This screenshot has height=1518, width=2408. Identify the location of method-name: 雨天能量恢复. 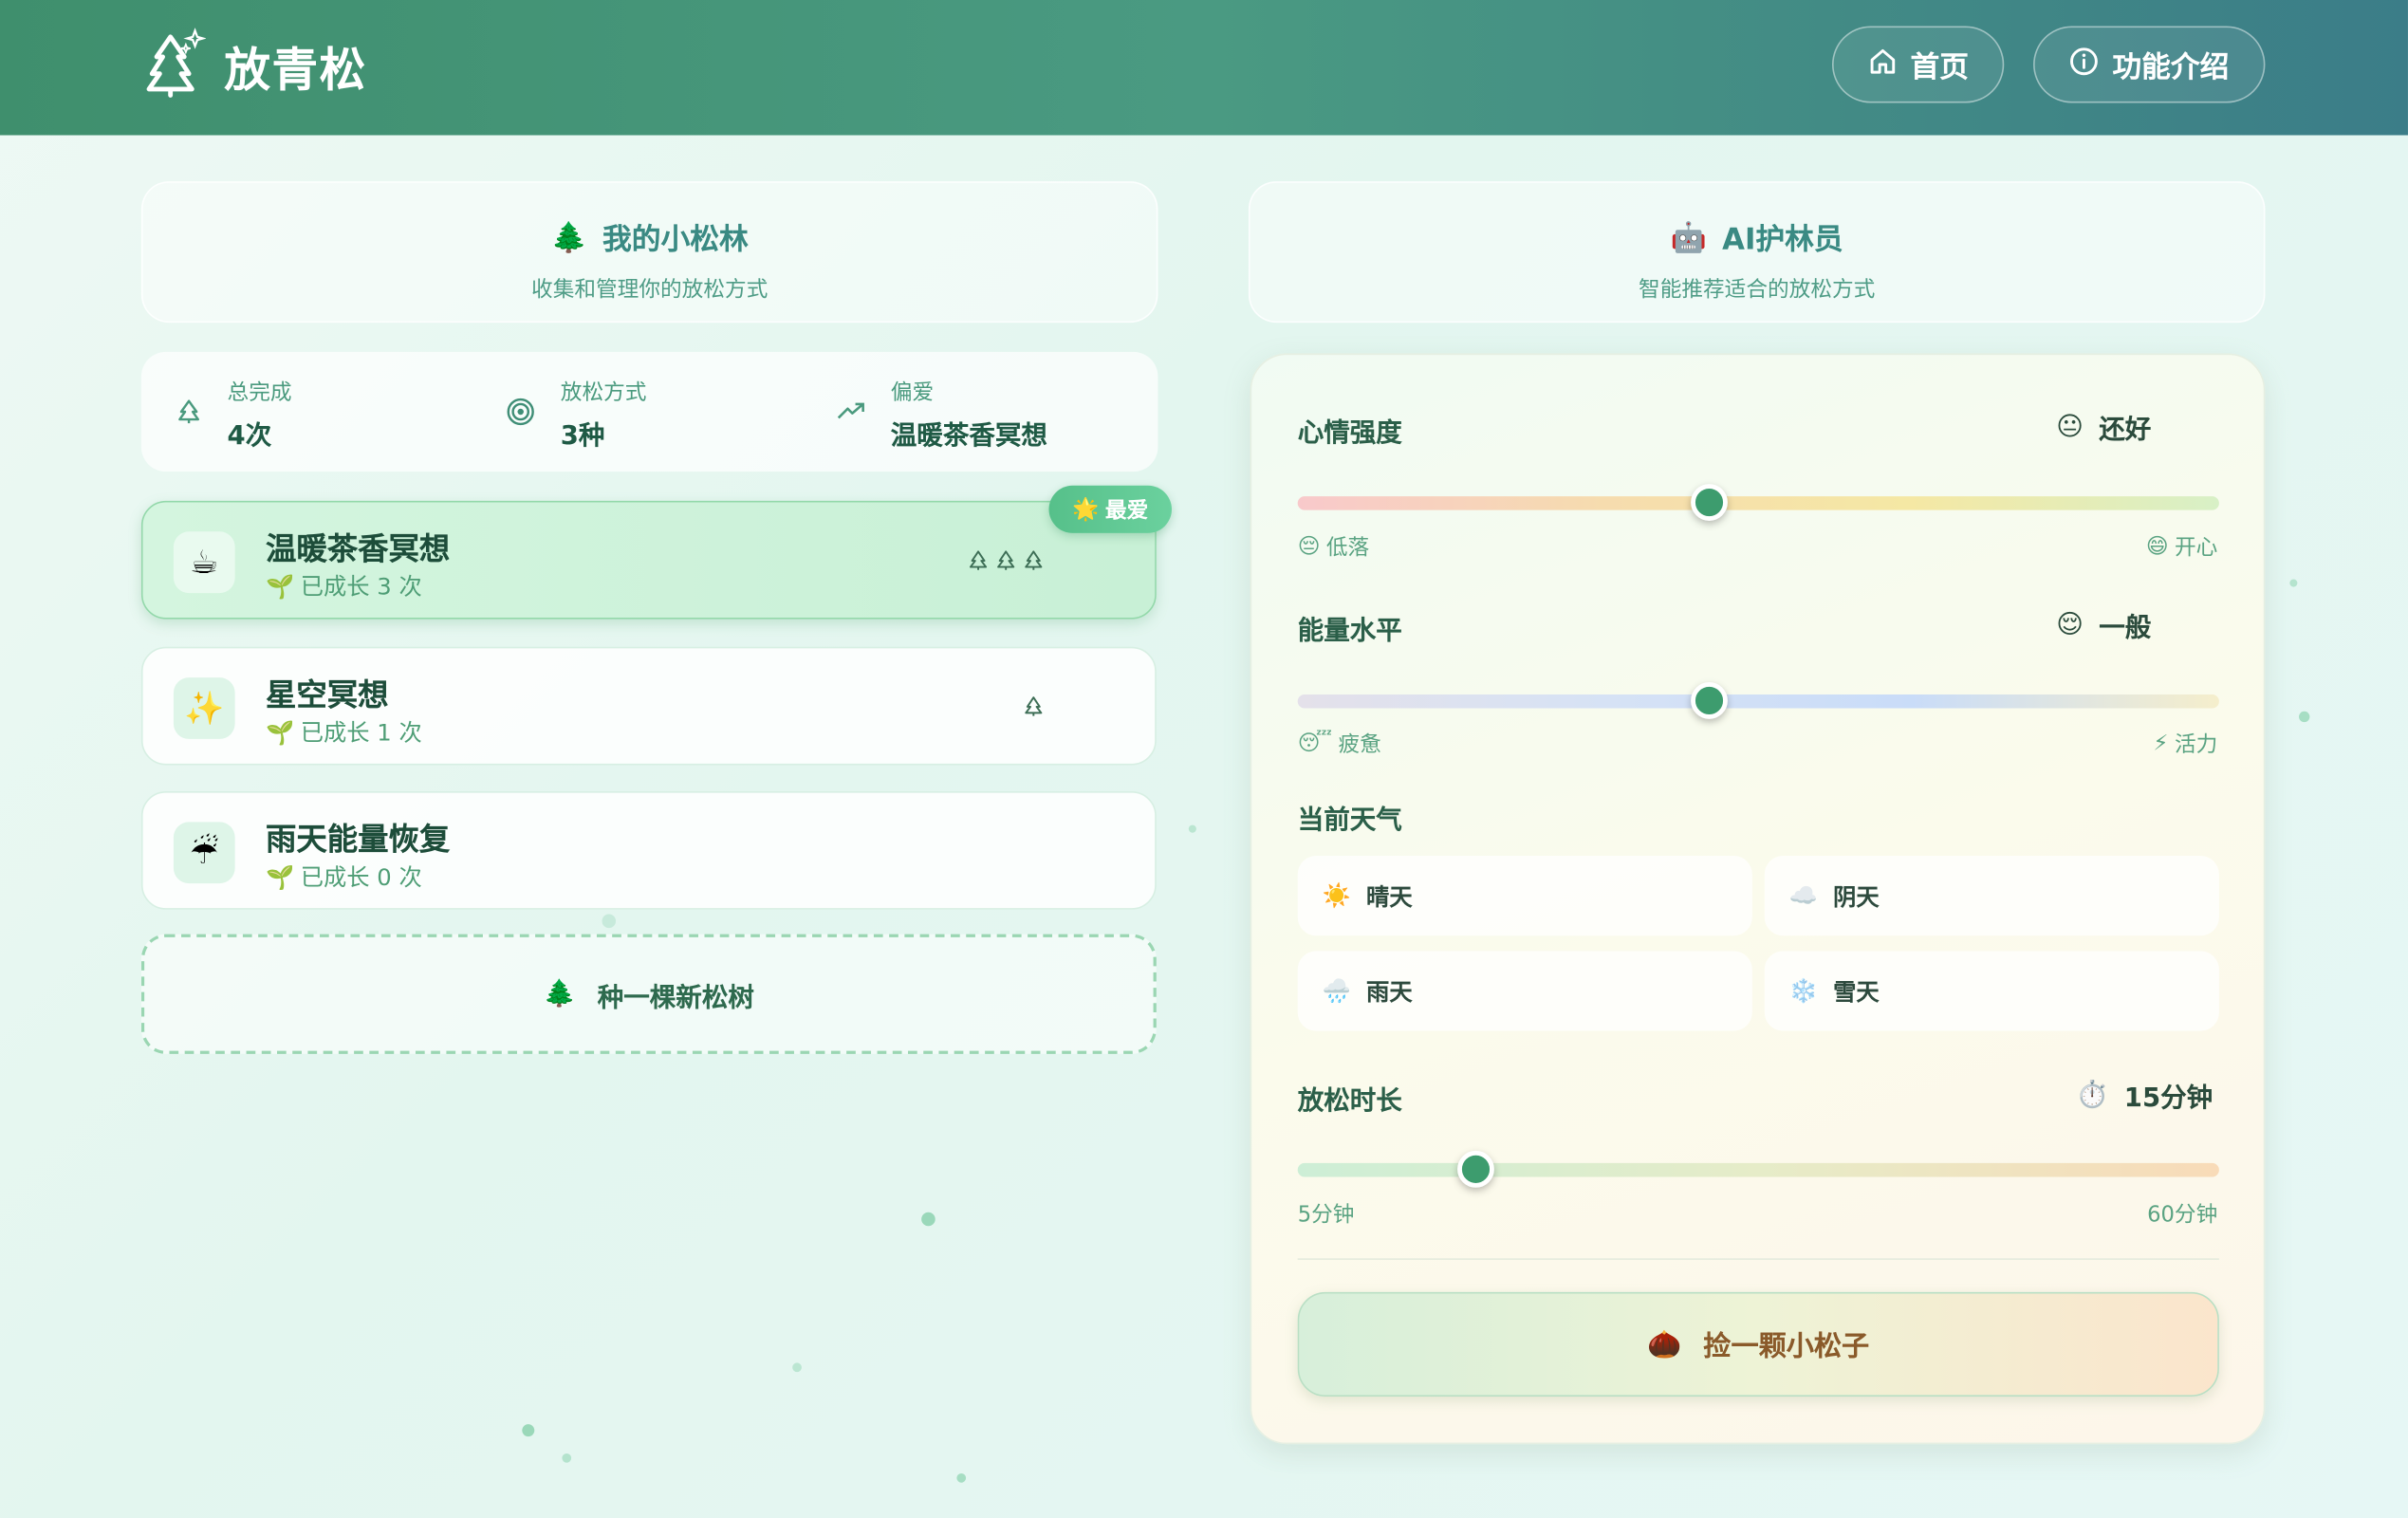
(358, 839).